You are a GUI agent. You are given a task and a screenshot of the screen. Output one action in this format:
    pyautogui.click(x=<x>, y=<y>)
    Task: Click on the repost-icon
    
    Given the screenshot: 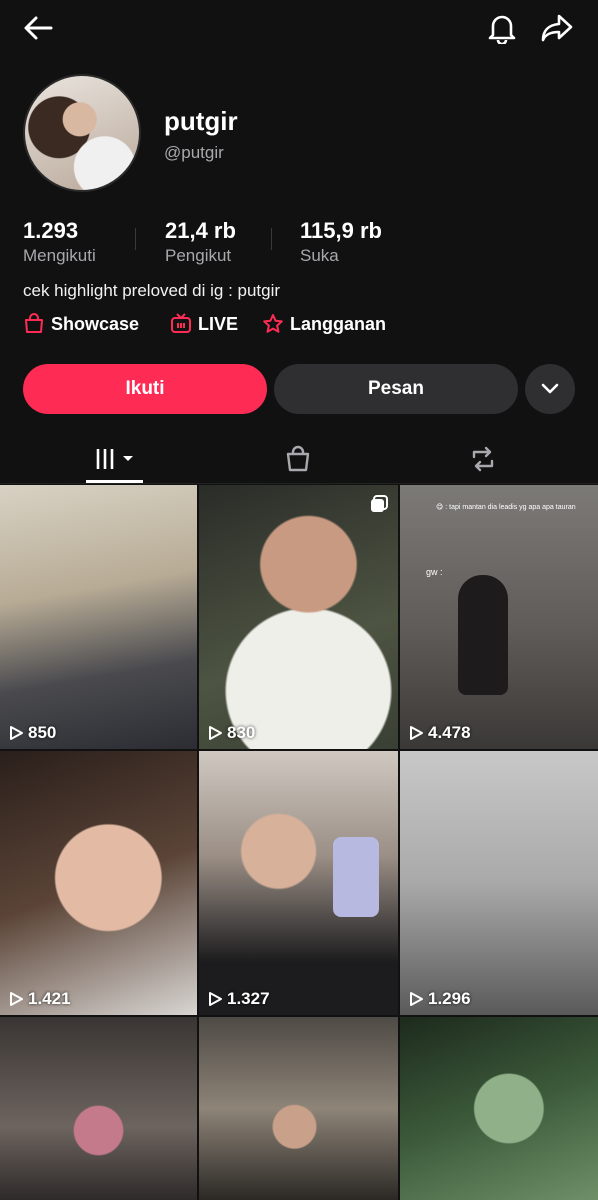 What is the action you would take?
    pyautogui.click(x=483, y=459)
    